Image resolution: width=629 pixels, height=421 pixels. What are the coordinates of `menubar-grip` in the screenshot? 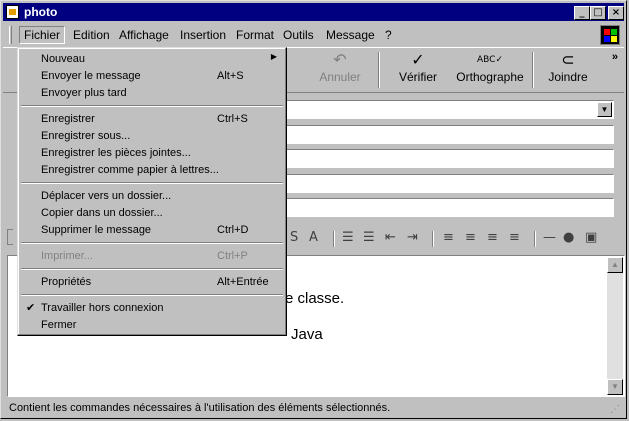 It's located at (10, 35).